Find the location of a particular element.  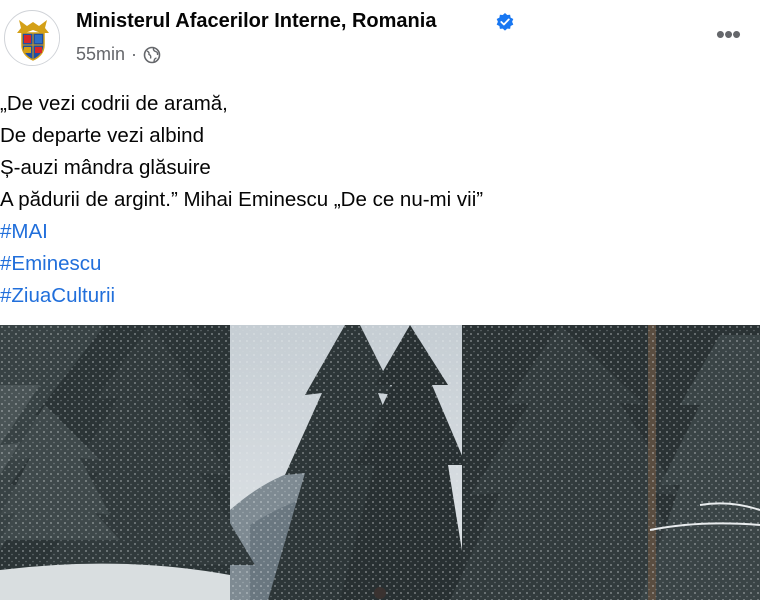

post-timestamp: 55min is located at coordinates (100, 54).